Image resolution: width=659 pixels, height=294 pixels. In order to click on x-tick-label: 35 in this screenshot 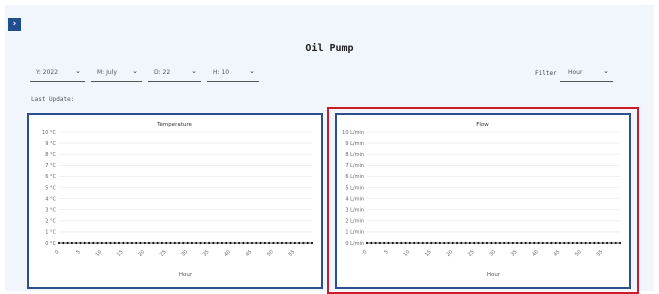, I will do `click(514, 253)`.